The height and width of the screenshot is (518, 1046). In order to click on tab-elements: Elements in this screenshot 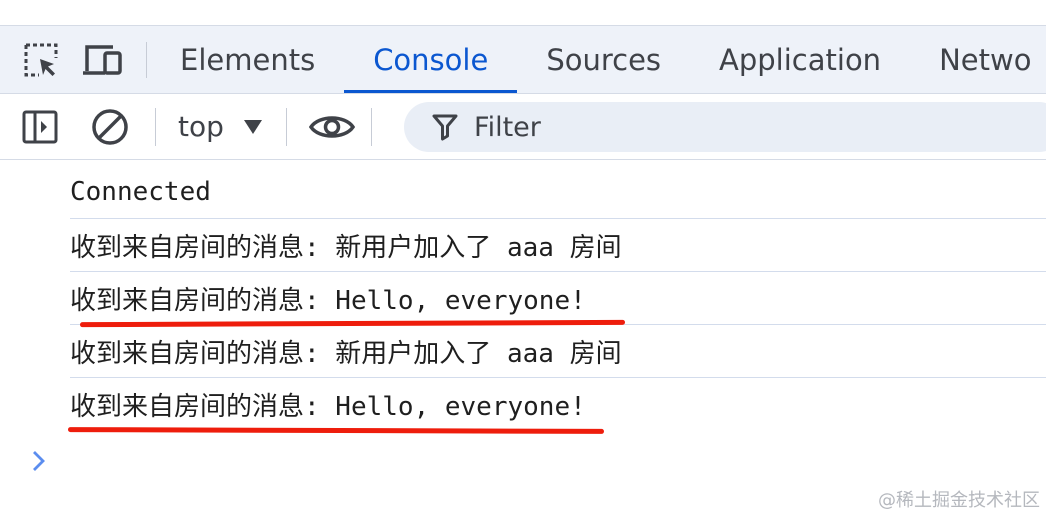, I will do `click(247, 59)`.